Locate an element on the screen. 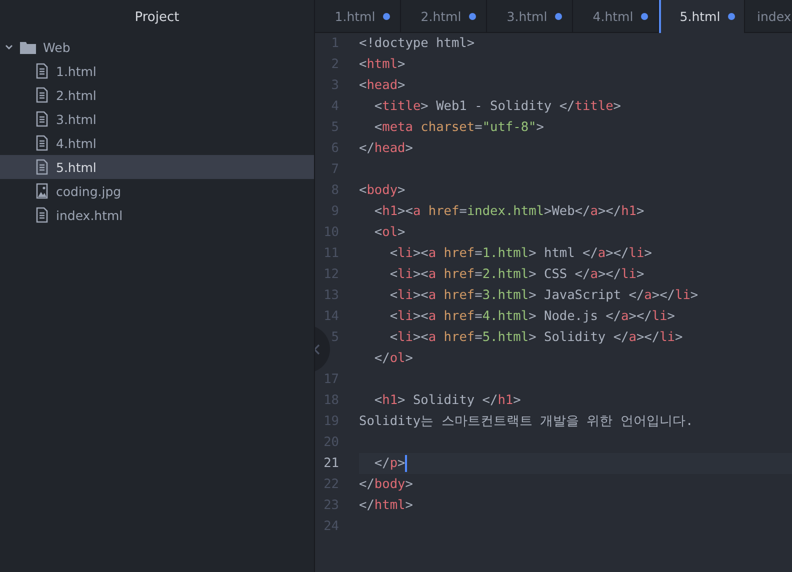  line-number: 21 is located at coordinates (331, 463).